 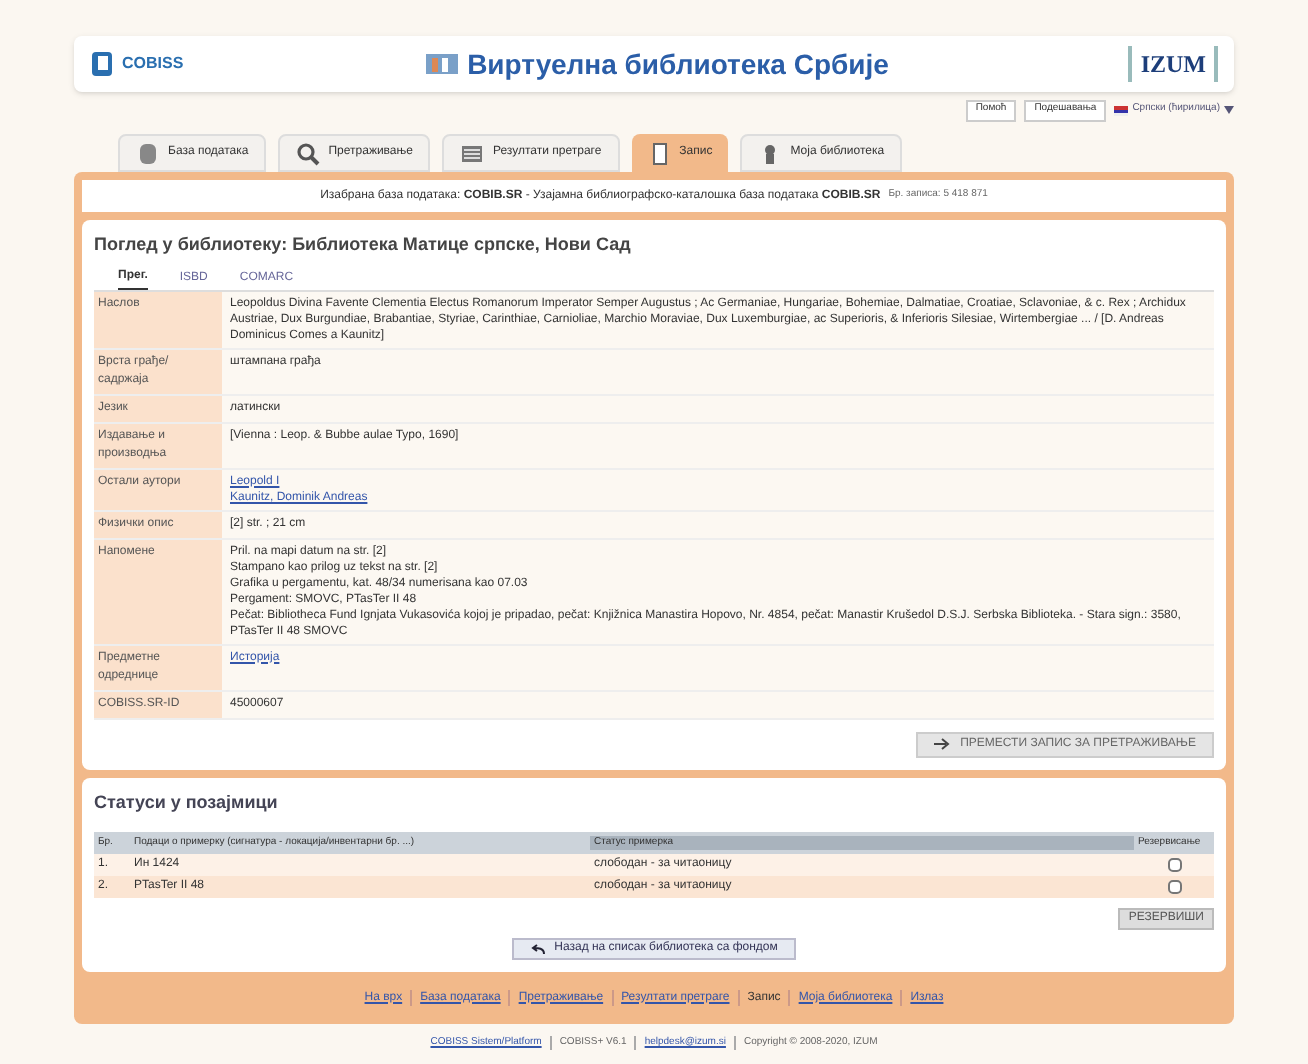 I want to click on panel-title: Статуси у позајмици, so click(x=187, y=802).